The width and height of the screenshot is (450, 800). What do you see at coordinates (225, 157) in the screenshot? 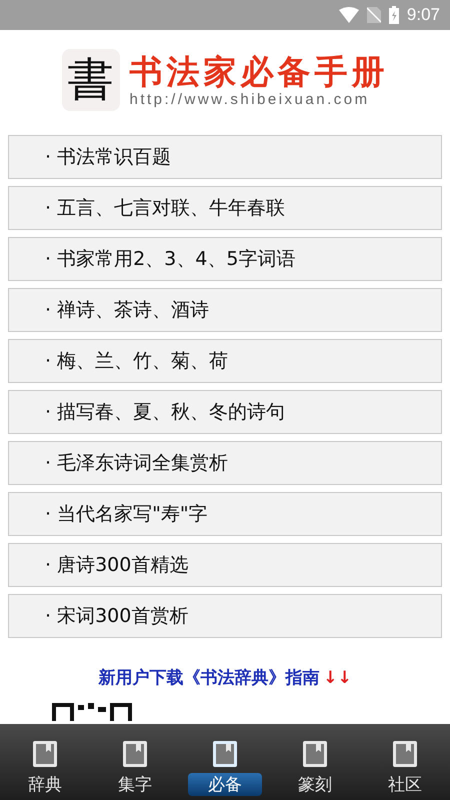
I see `menu-item: · 书法常识百题` at bounding box center [225, 157].